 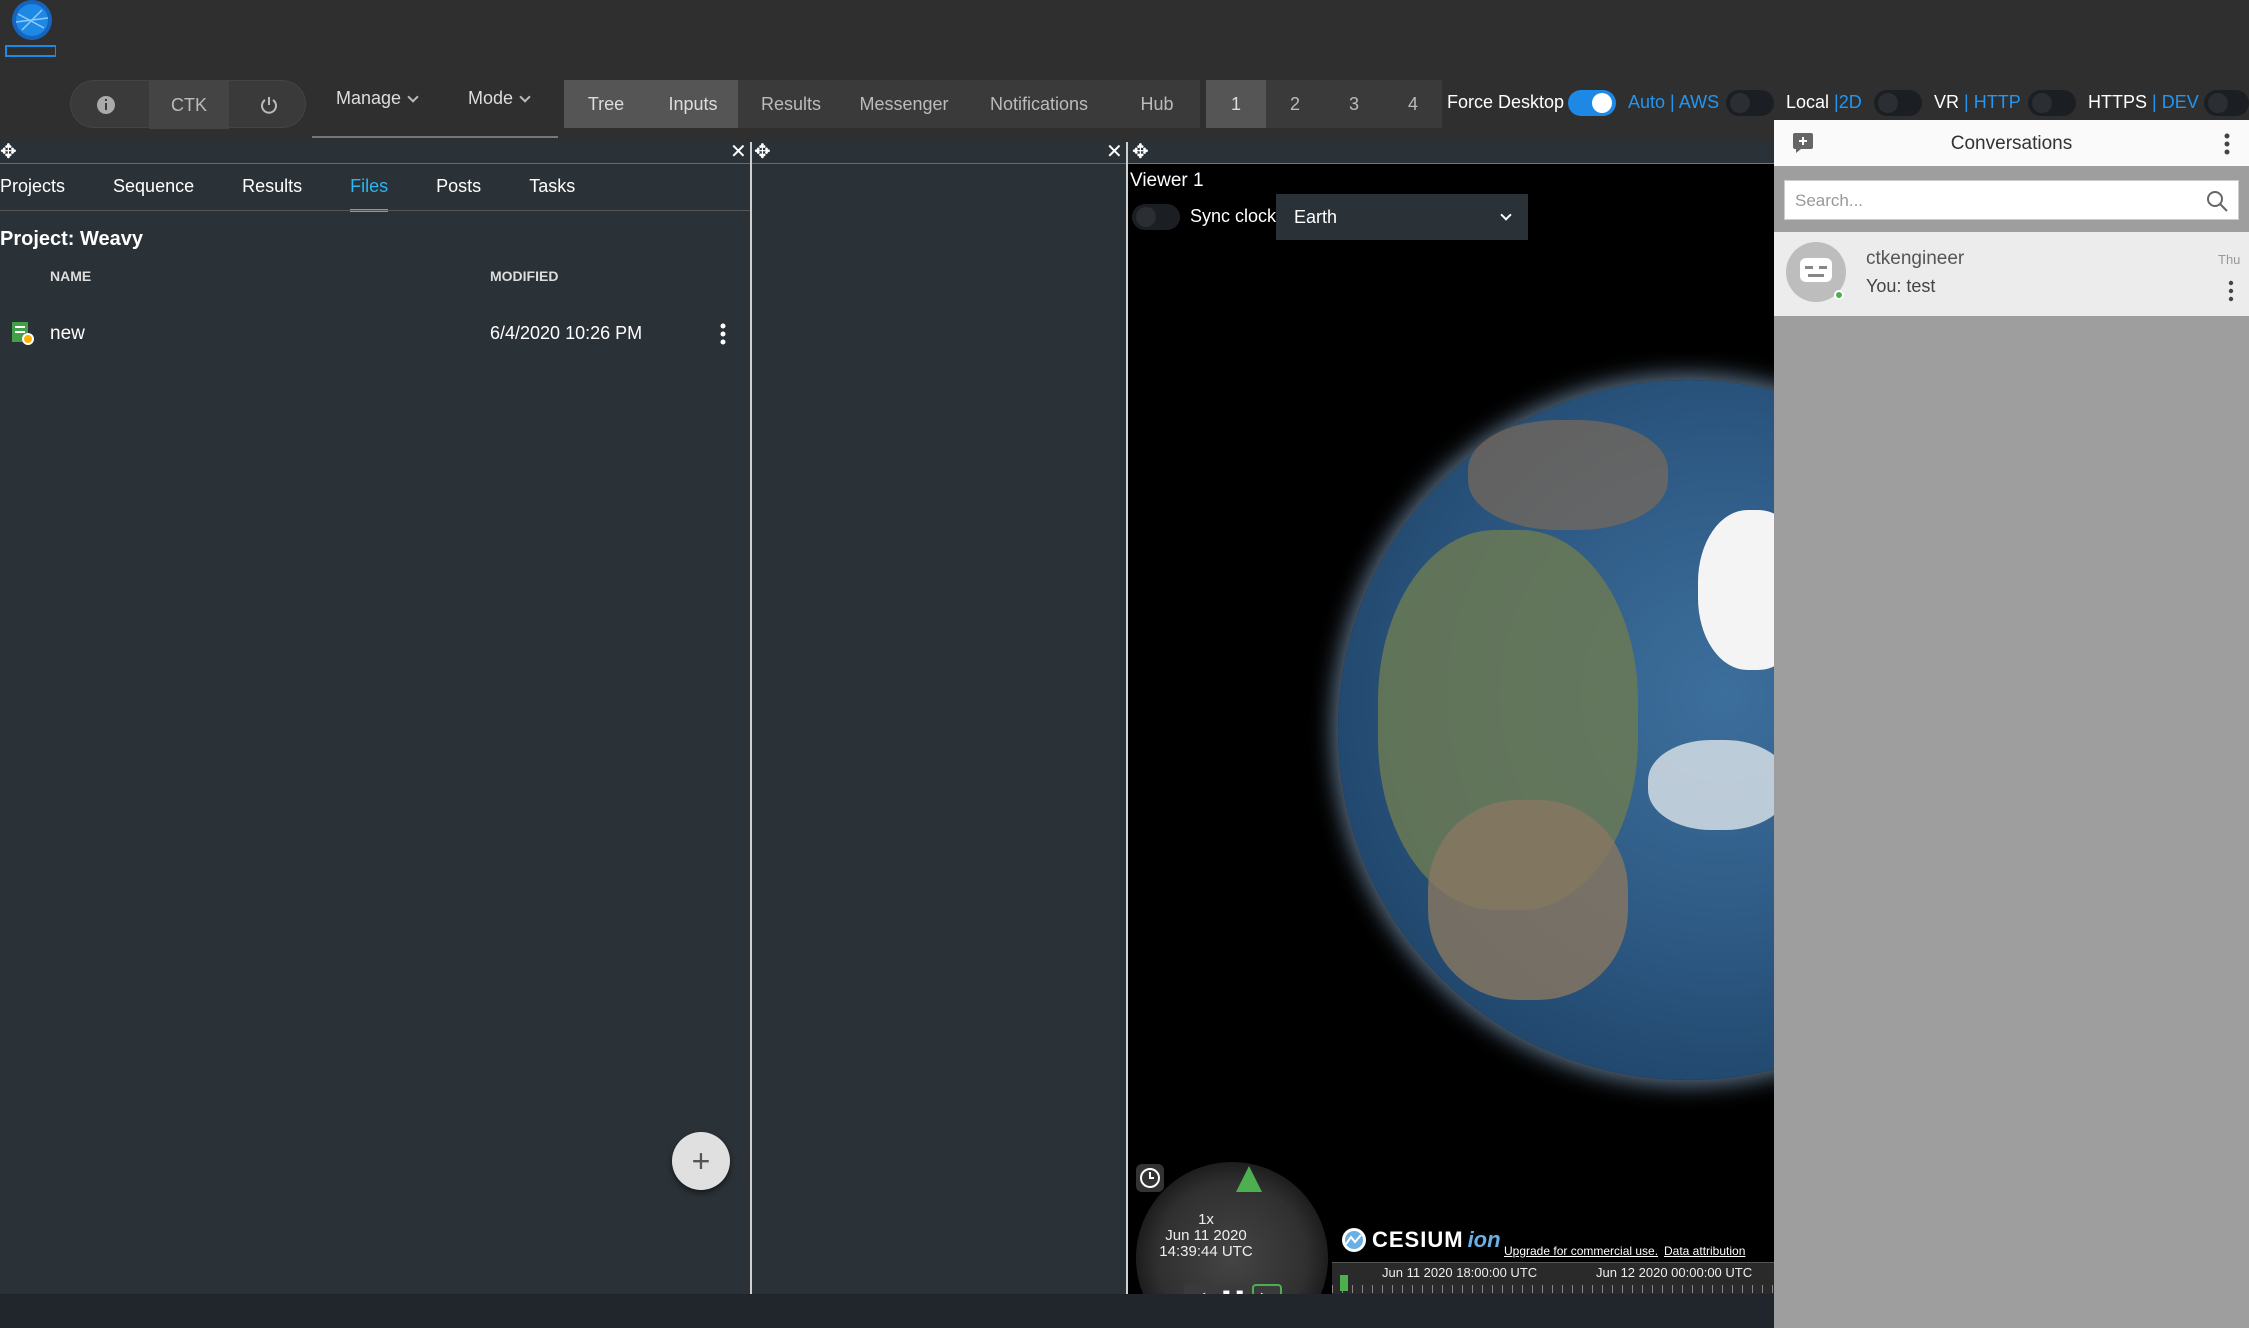 I want to click on subtab-projects: Projects, so click(x=32, y=194).